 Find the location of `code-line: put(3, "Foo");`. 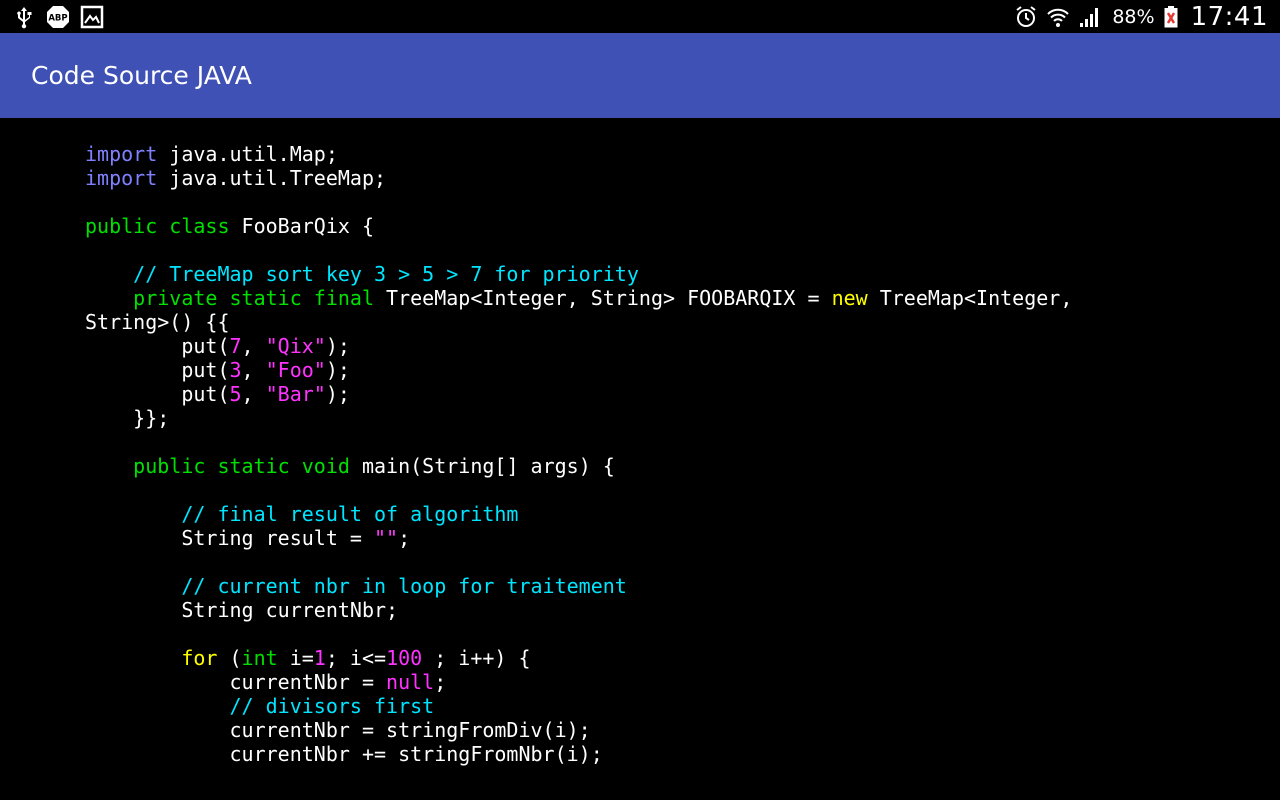

code-line: put(3, "Foo"); is located at coordinates (217, 370).